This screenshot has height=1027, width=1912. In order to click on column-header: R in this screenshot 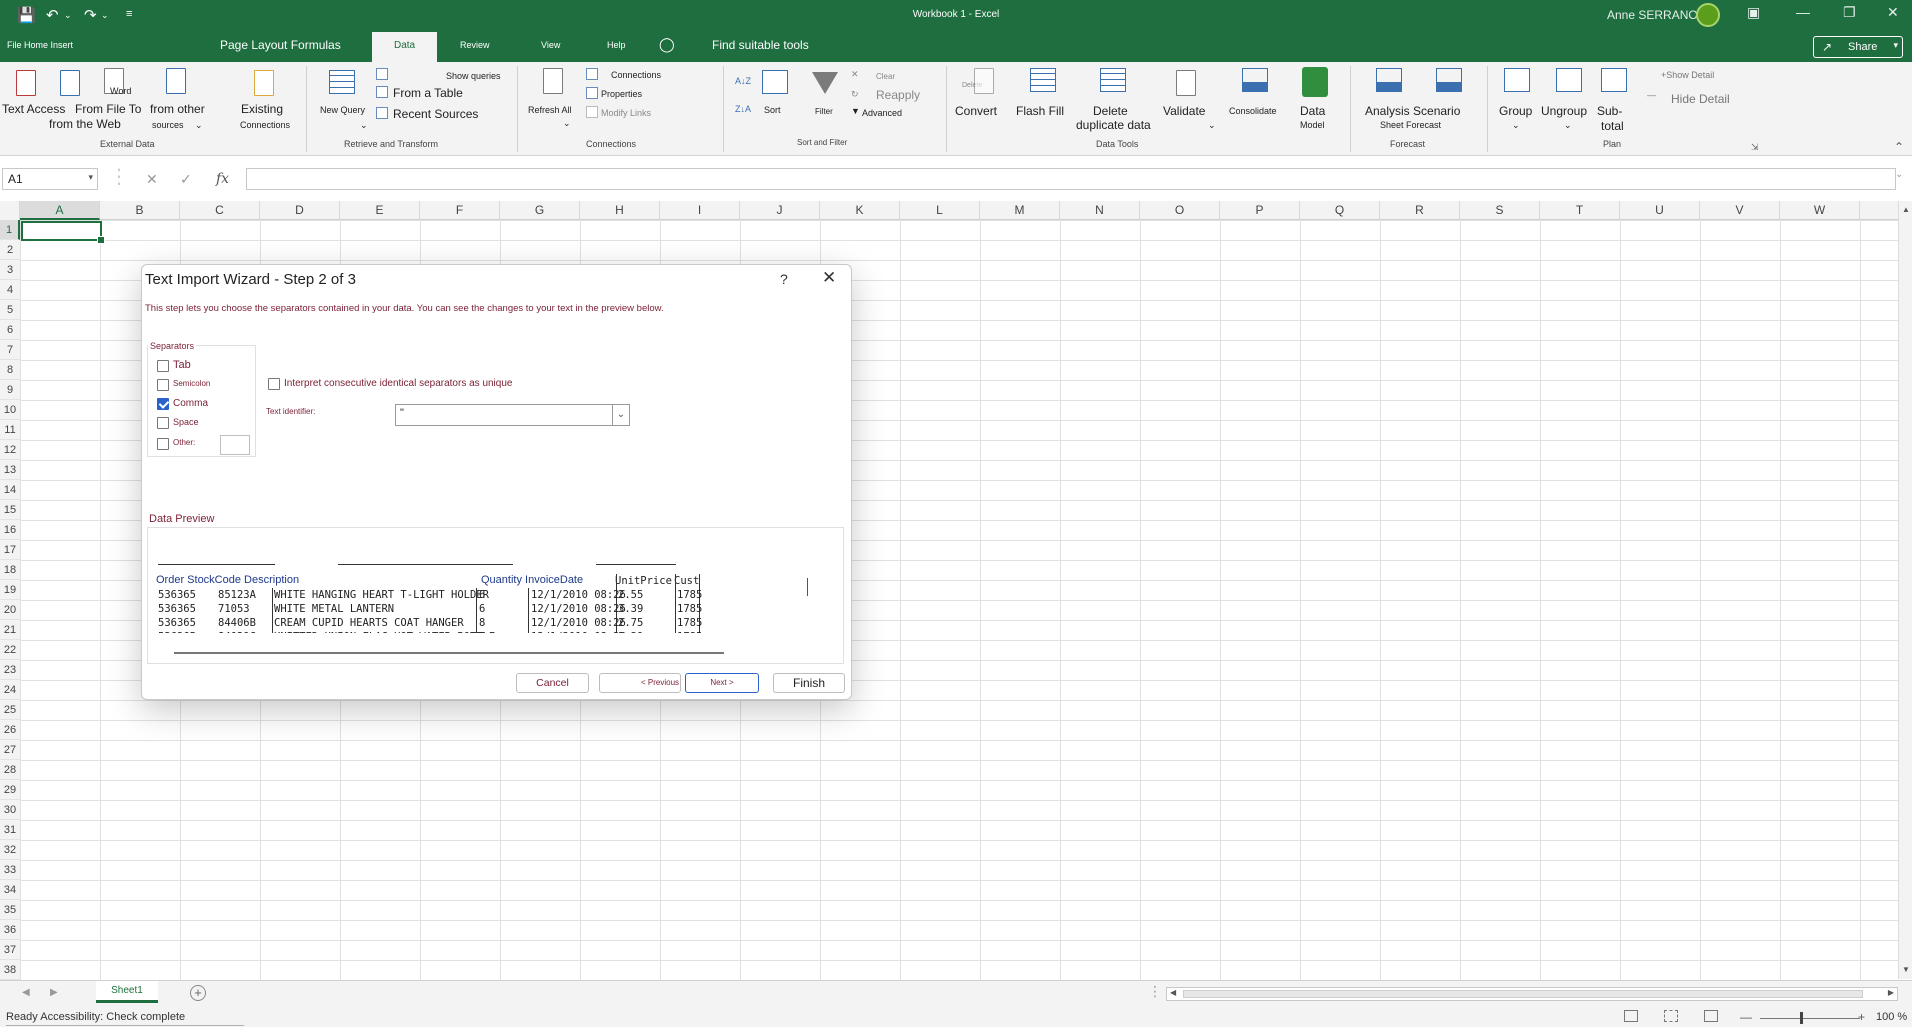, I will do `click(1420, 210)`.